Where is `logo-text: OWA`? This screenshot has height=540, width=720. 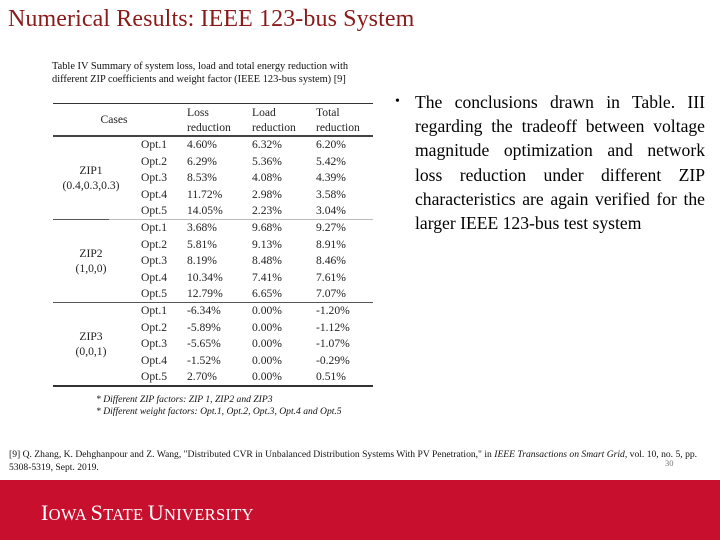
logo-text: OWA is located at coordinates (69, 514).